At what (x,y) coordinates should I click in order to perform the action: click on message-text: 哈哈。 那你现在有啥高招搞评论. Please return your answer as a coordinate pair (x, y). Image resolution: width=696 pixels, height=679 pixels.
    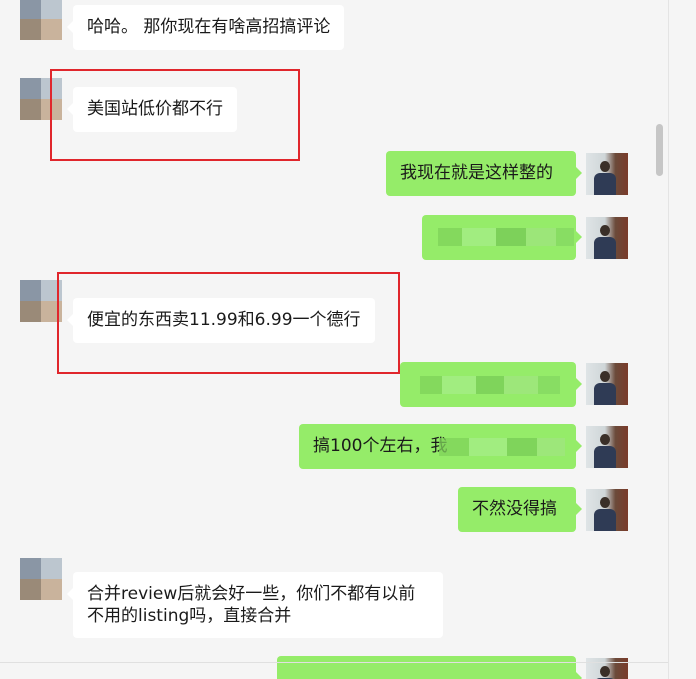
    Looking at the image, I should click on (209, 27).